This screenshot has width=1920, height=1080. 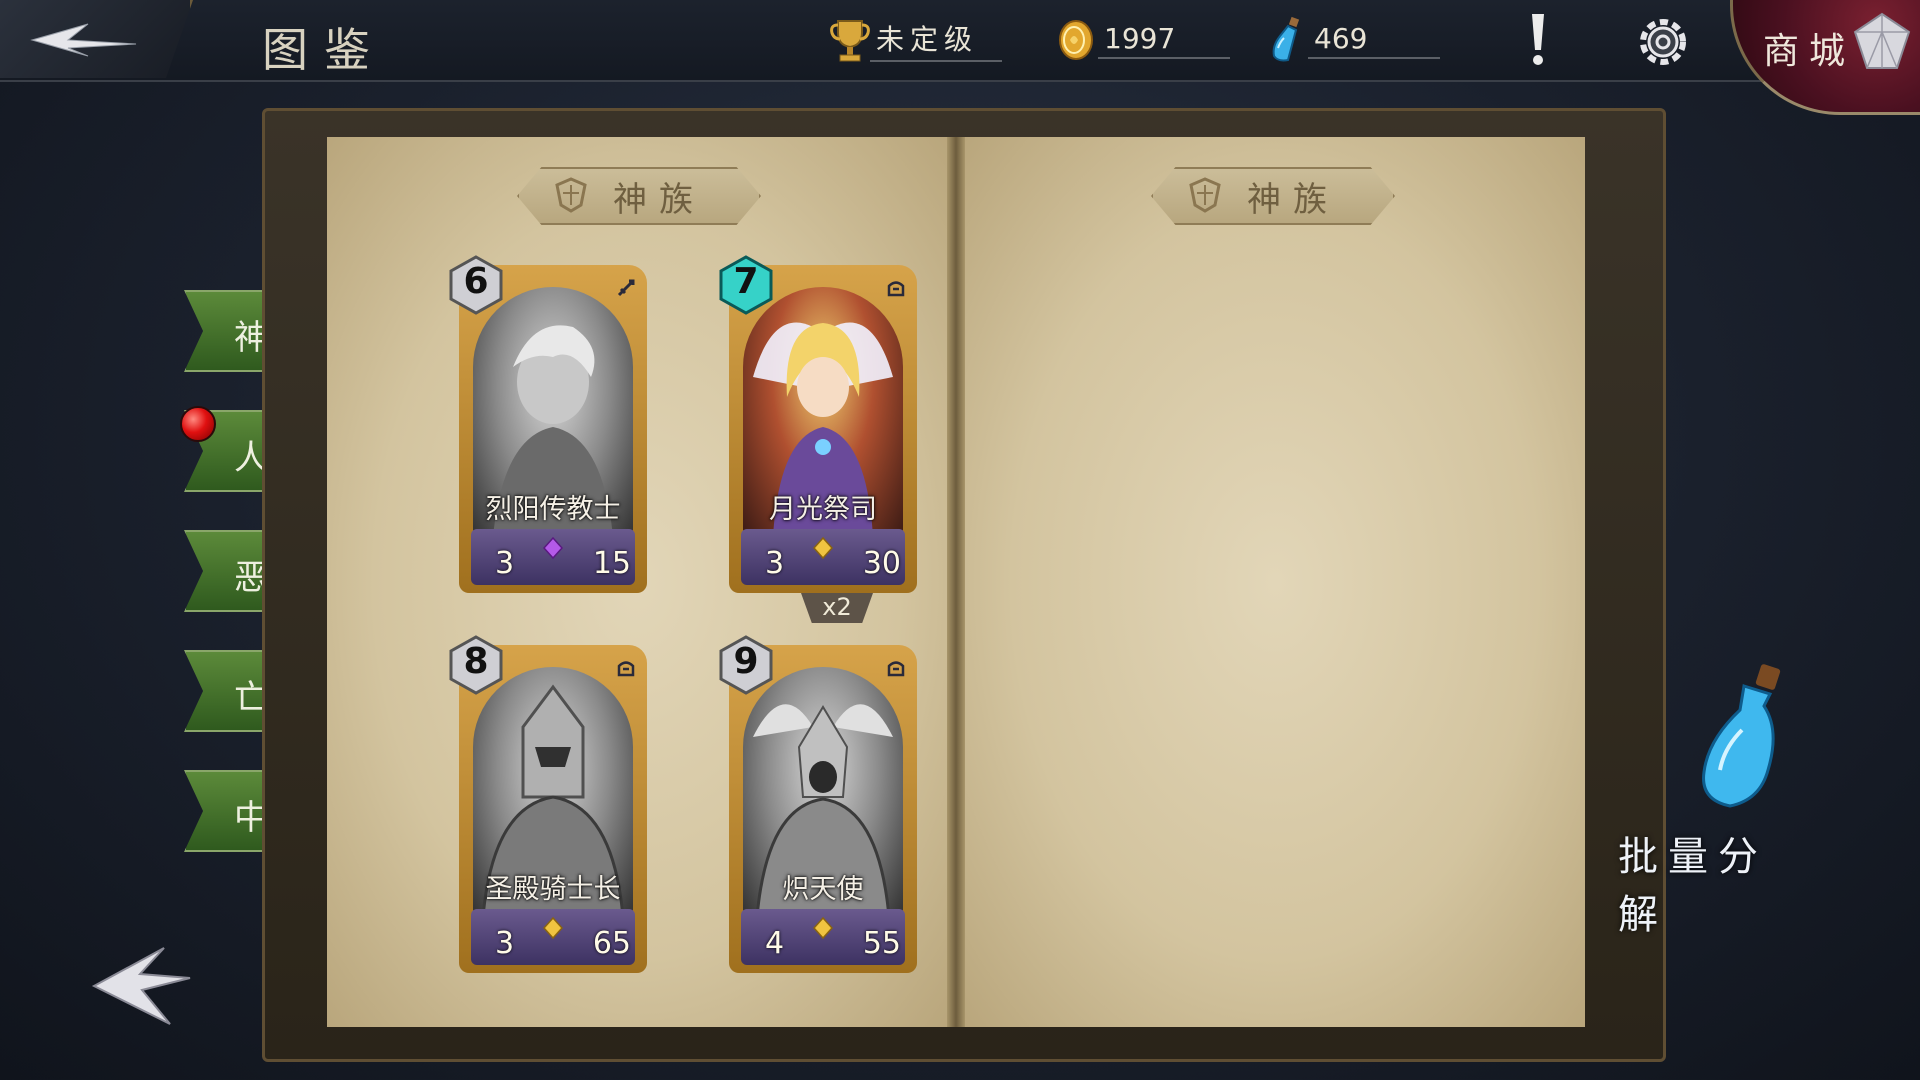 I want to click on cost-badge: 7, so click(x=746, y=285).